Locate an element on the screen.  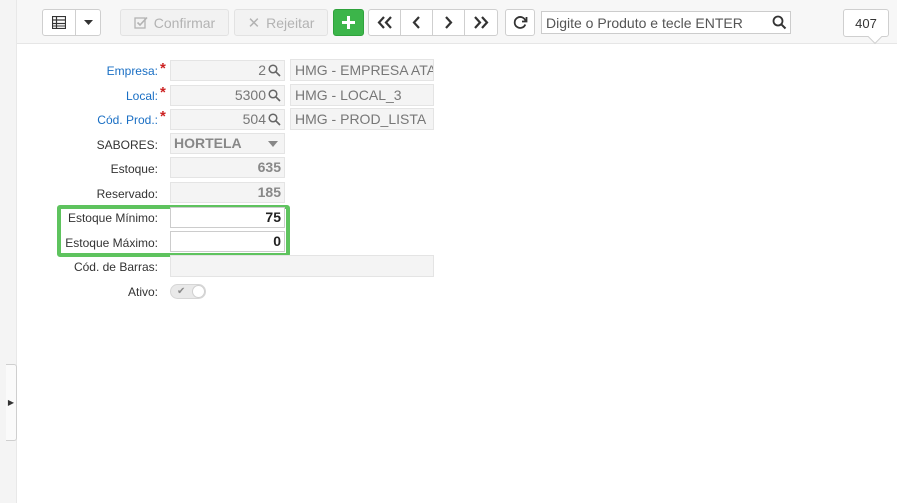
edit-check-icon is located at coordinates (141, 22).